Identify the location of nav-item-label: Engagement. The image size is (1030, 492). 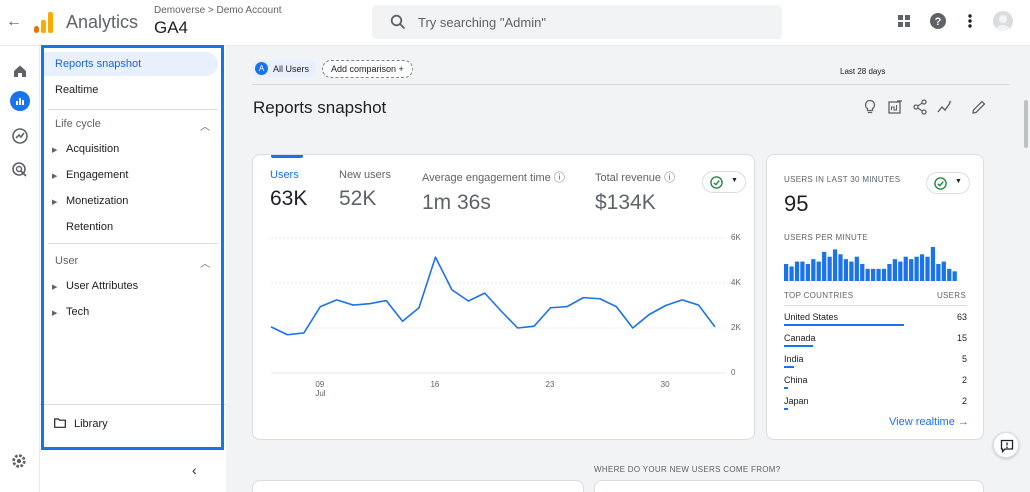
(97, 175).